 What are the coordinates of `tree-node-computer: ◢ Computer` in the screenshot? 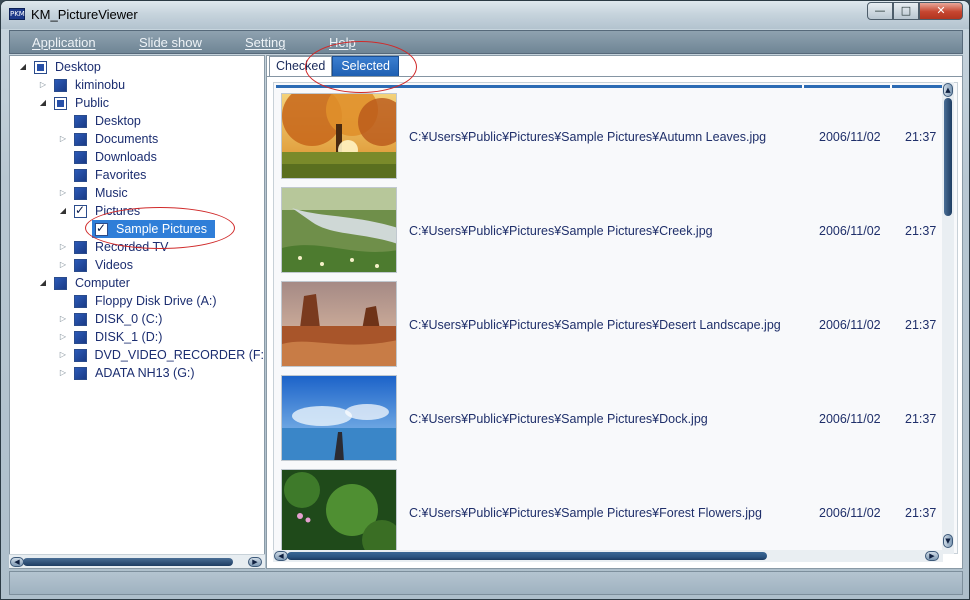 It's located at (84, 283).